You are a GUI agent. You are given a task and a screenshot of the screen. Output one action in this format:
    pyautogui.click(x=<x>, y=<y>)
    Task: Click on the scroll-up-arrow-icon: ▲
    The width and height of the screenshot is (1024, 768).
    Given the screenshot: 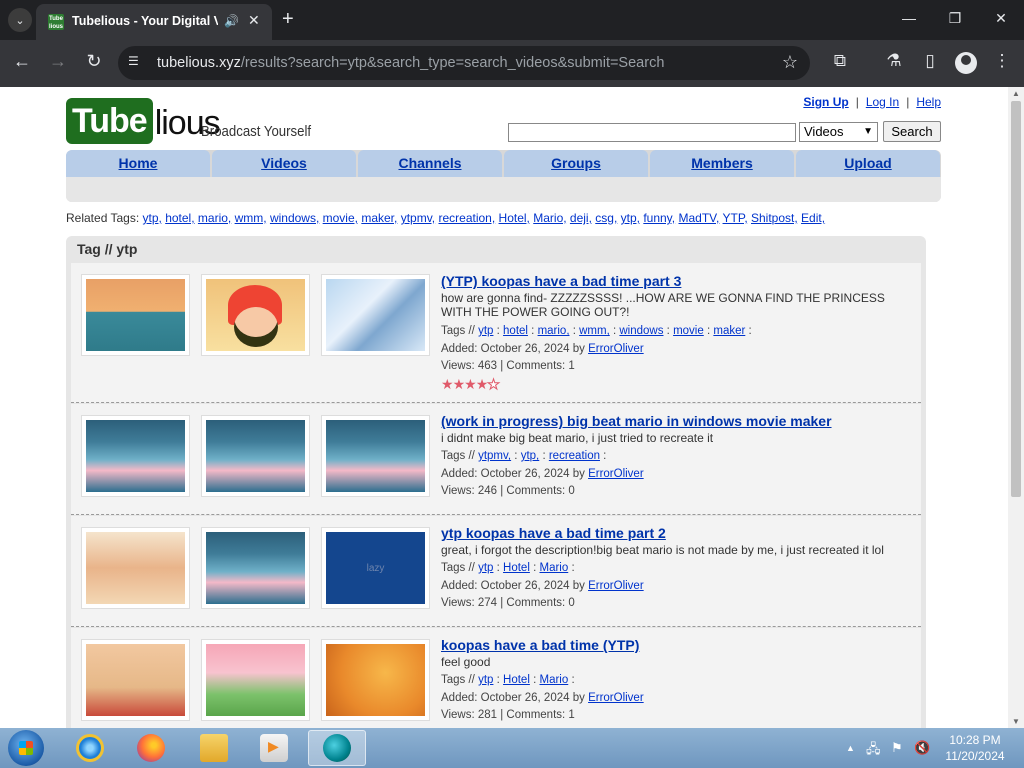 What is the action you would take?
    pyautogui.click(x=1016, y=93)
    